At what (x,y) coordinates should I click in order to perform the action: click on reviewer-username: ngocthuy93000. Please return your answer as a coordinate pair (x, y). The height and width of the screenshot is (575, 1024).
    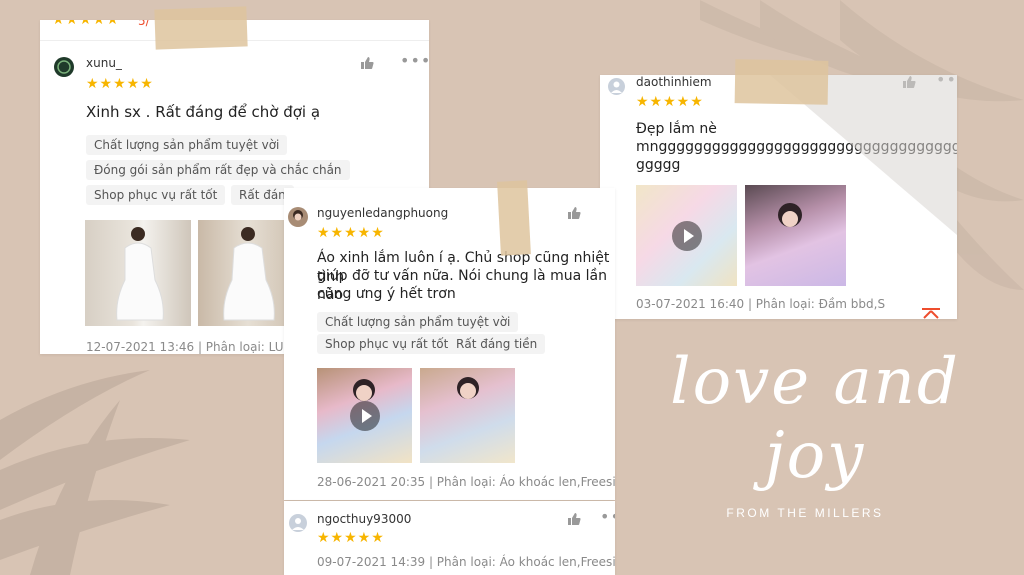
    Looking at the image, I should click on (364, 519).